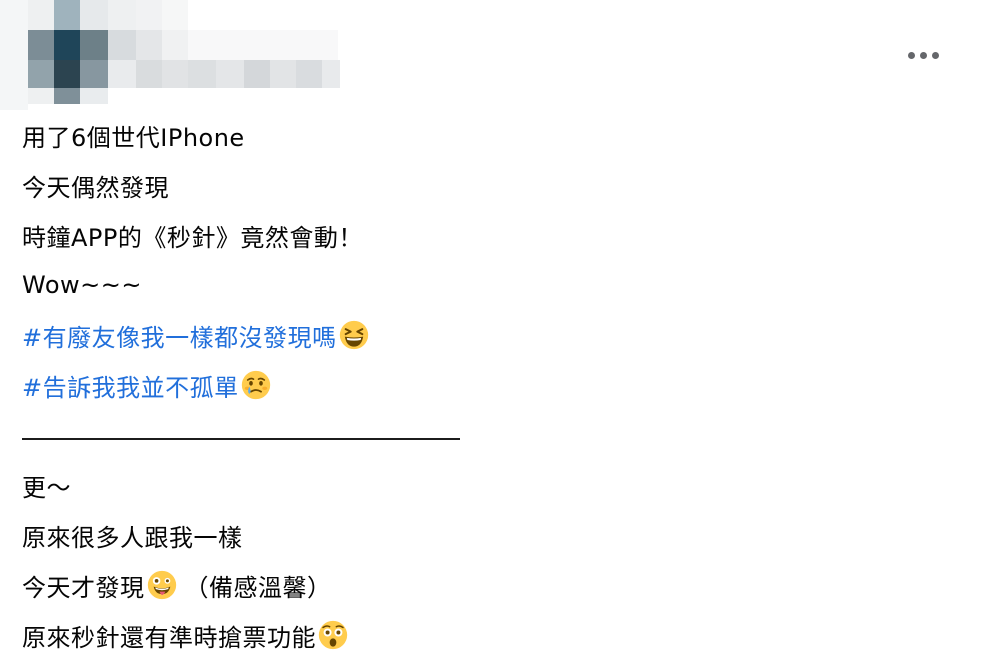 The image size is (984, 665). What do you see at coordinates (130, 385) in the screenshot?
I see `hashtag-link: #告訴我我並不孤單` at bounding box center [130, 385].